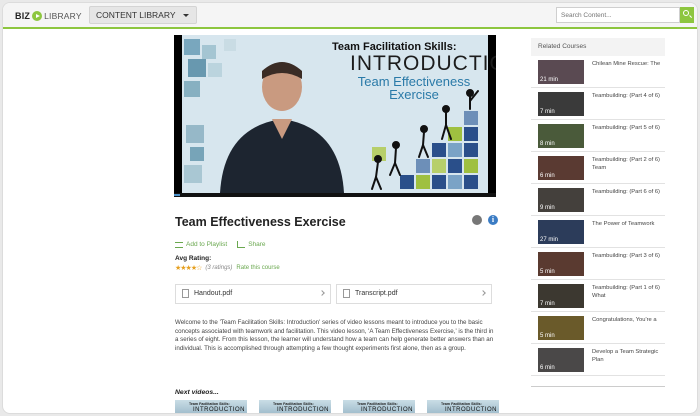  Describe the element at coordinates (561, 72) in the screenshot. I see `related-course-thumb: 21 min` at that location.